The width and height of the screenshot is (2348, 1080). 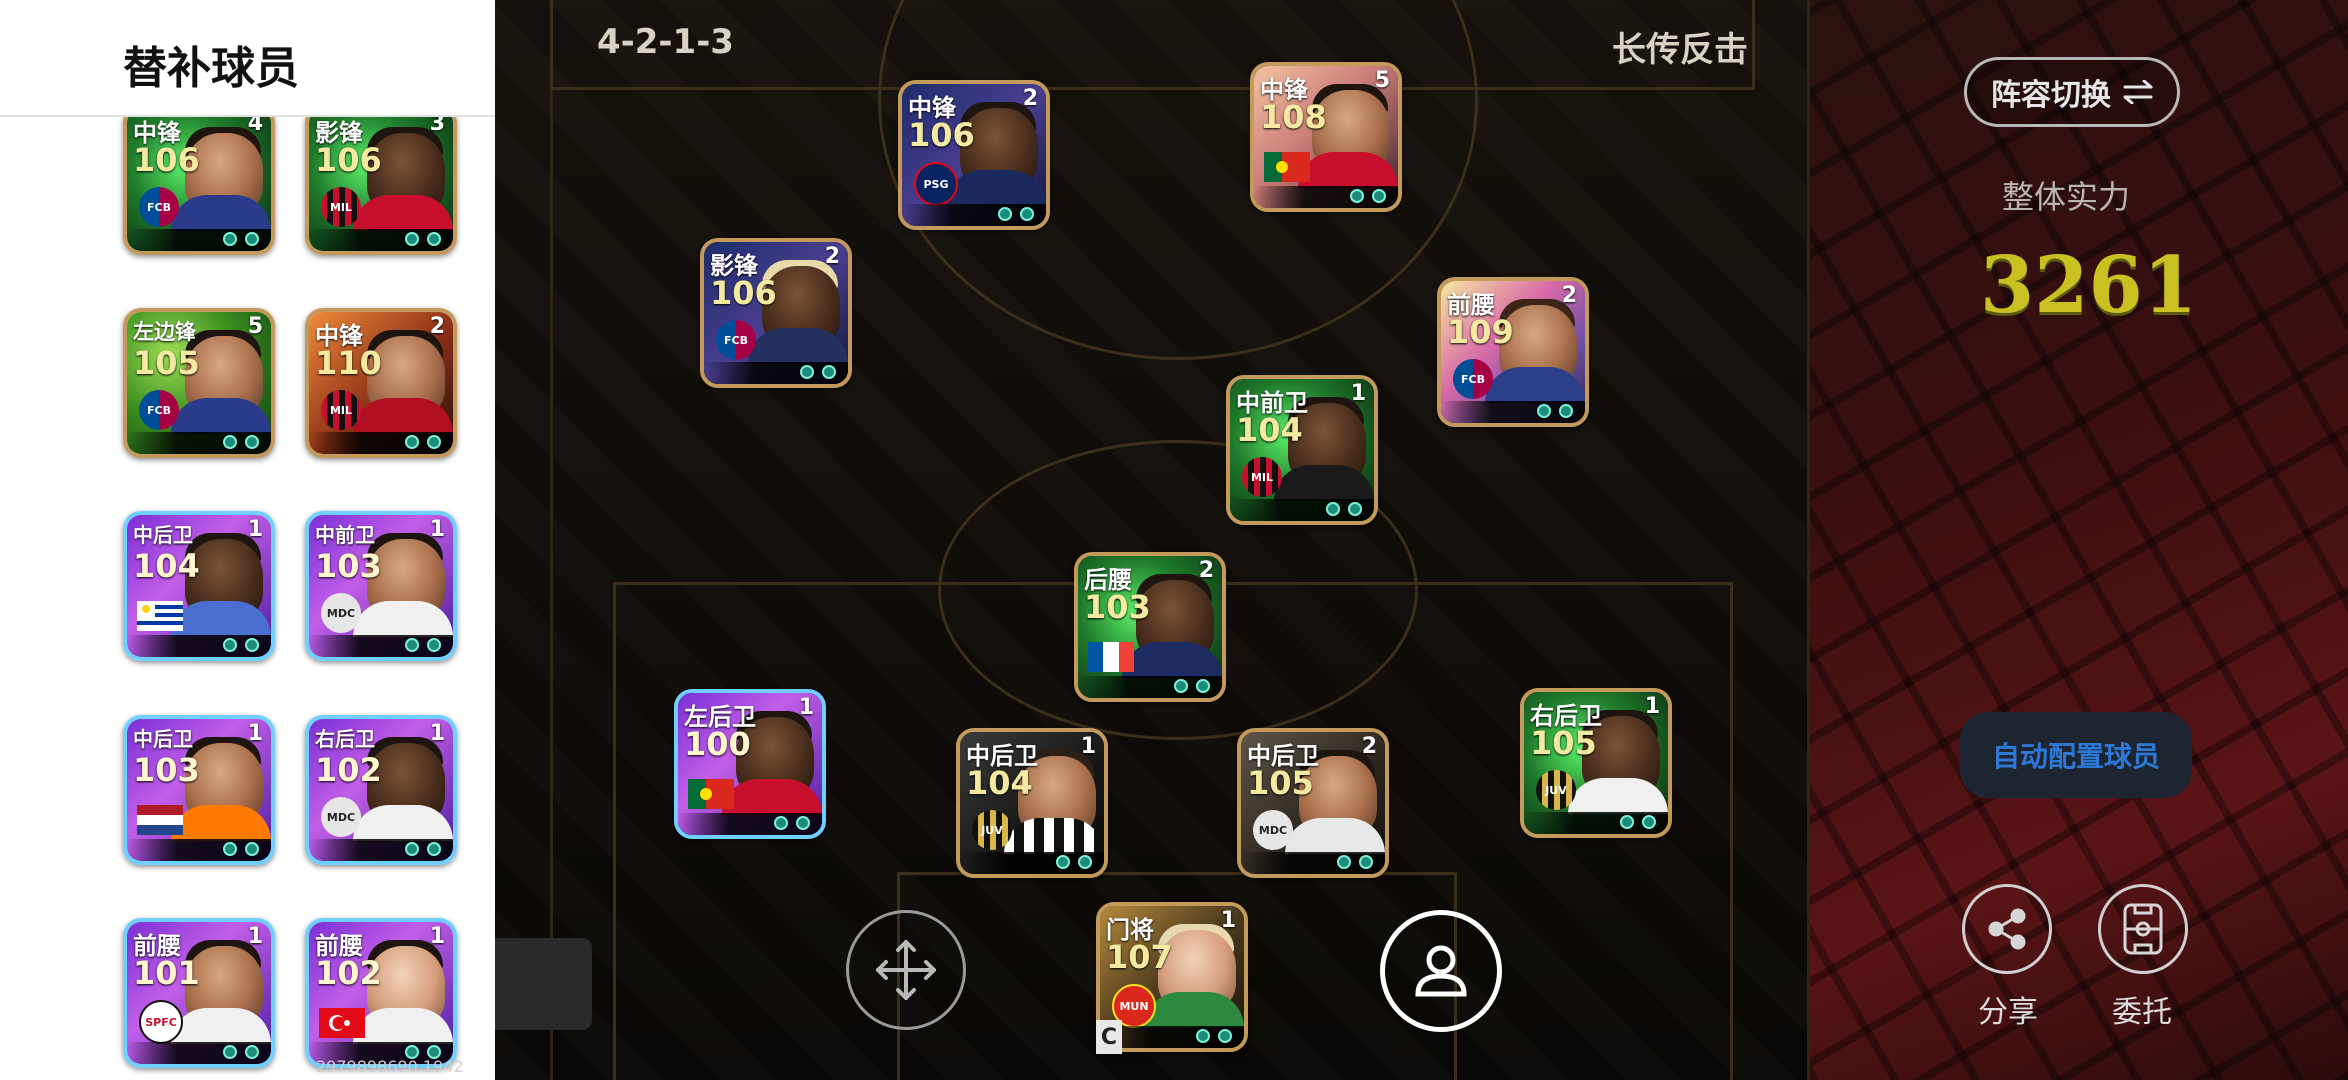 What do you see at coordinates (2089, 285) in the screenshot?
I see `overall-strength-value: 3261` at bounding box center [2089, 285].